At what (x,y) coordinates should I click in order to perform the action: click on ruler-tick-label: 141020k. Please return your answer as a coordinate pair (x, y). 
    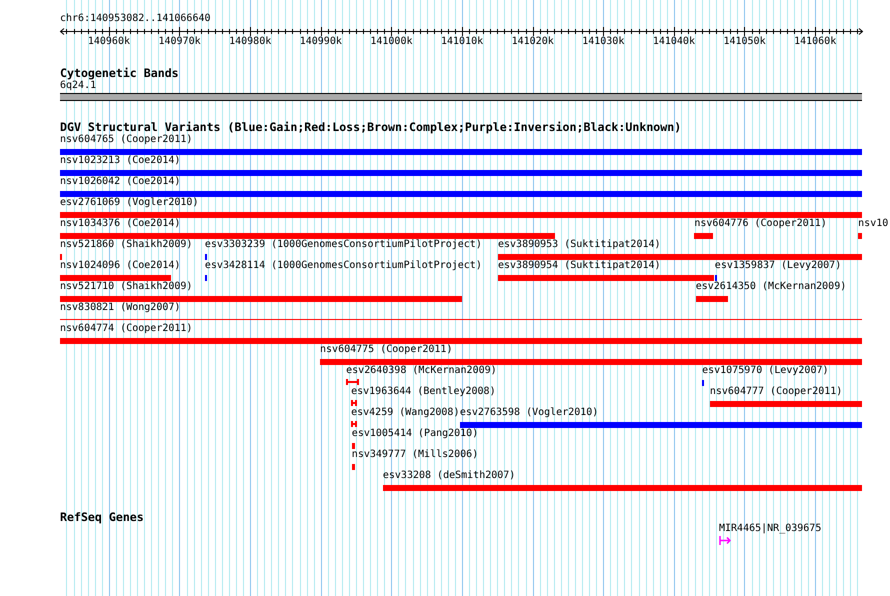
    Looking at the image, I should click on (533, 42).